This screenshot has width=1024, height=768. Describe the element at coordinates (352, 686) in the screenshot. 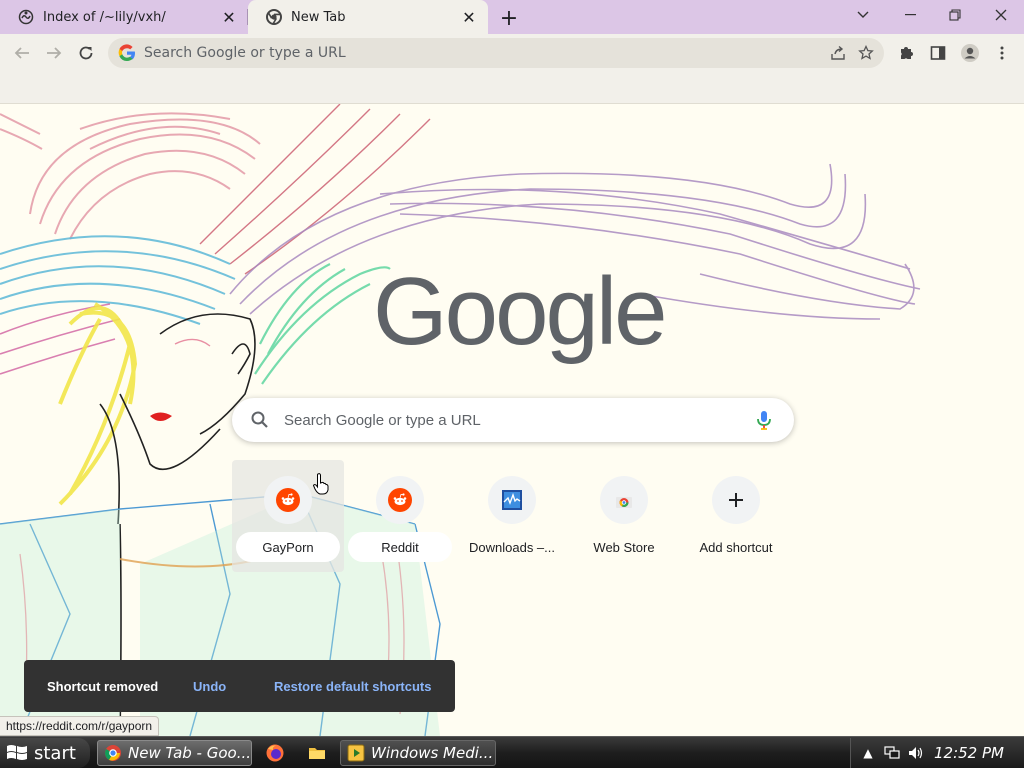

I see `restore-default-shortcuts-button: Restore default shortcuts` at that location.